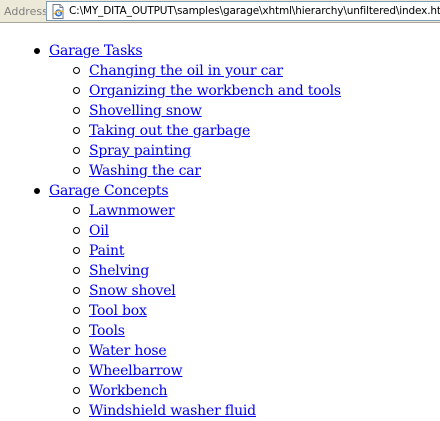  I want to click on list-item: Oil, so click(195, 231).